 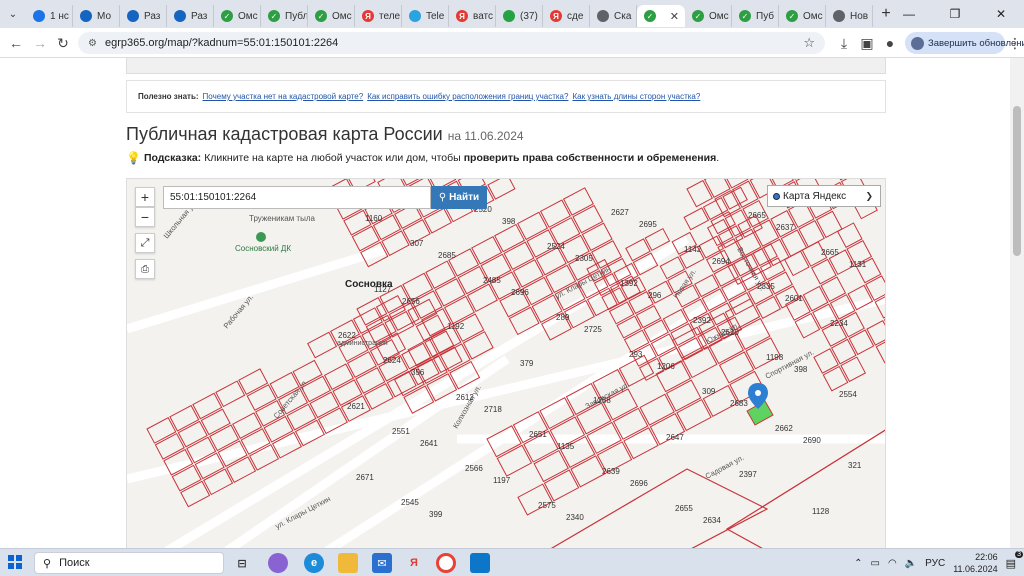 What do you see at coordinates (964, 43) in the screenshot?
I see `update-button: Завершить обновление` at bounding box center [964, 43].